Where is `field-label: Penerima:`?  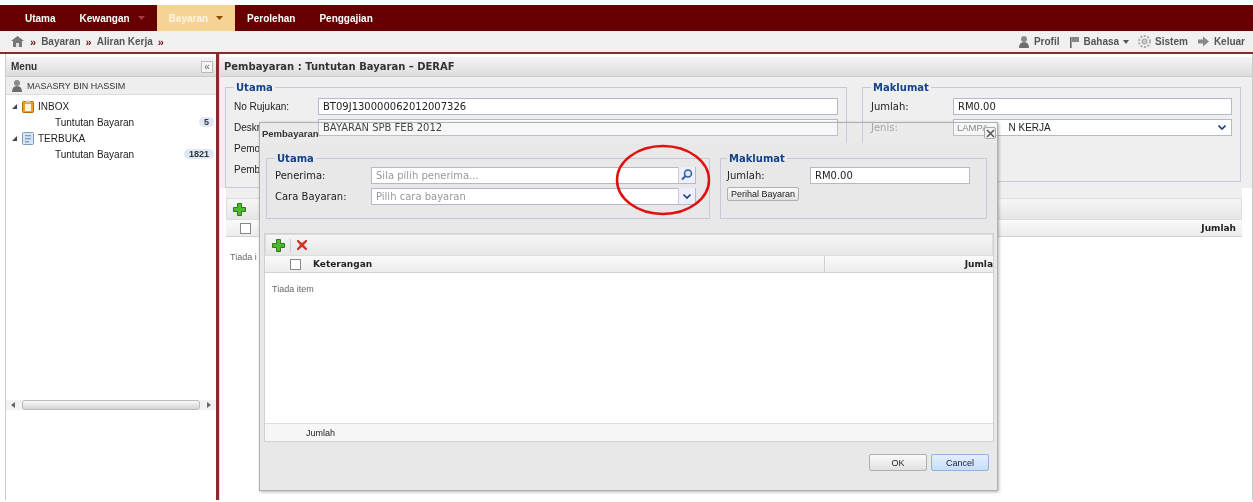
field-label: Penerima: is located at coordinates (301, 175).